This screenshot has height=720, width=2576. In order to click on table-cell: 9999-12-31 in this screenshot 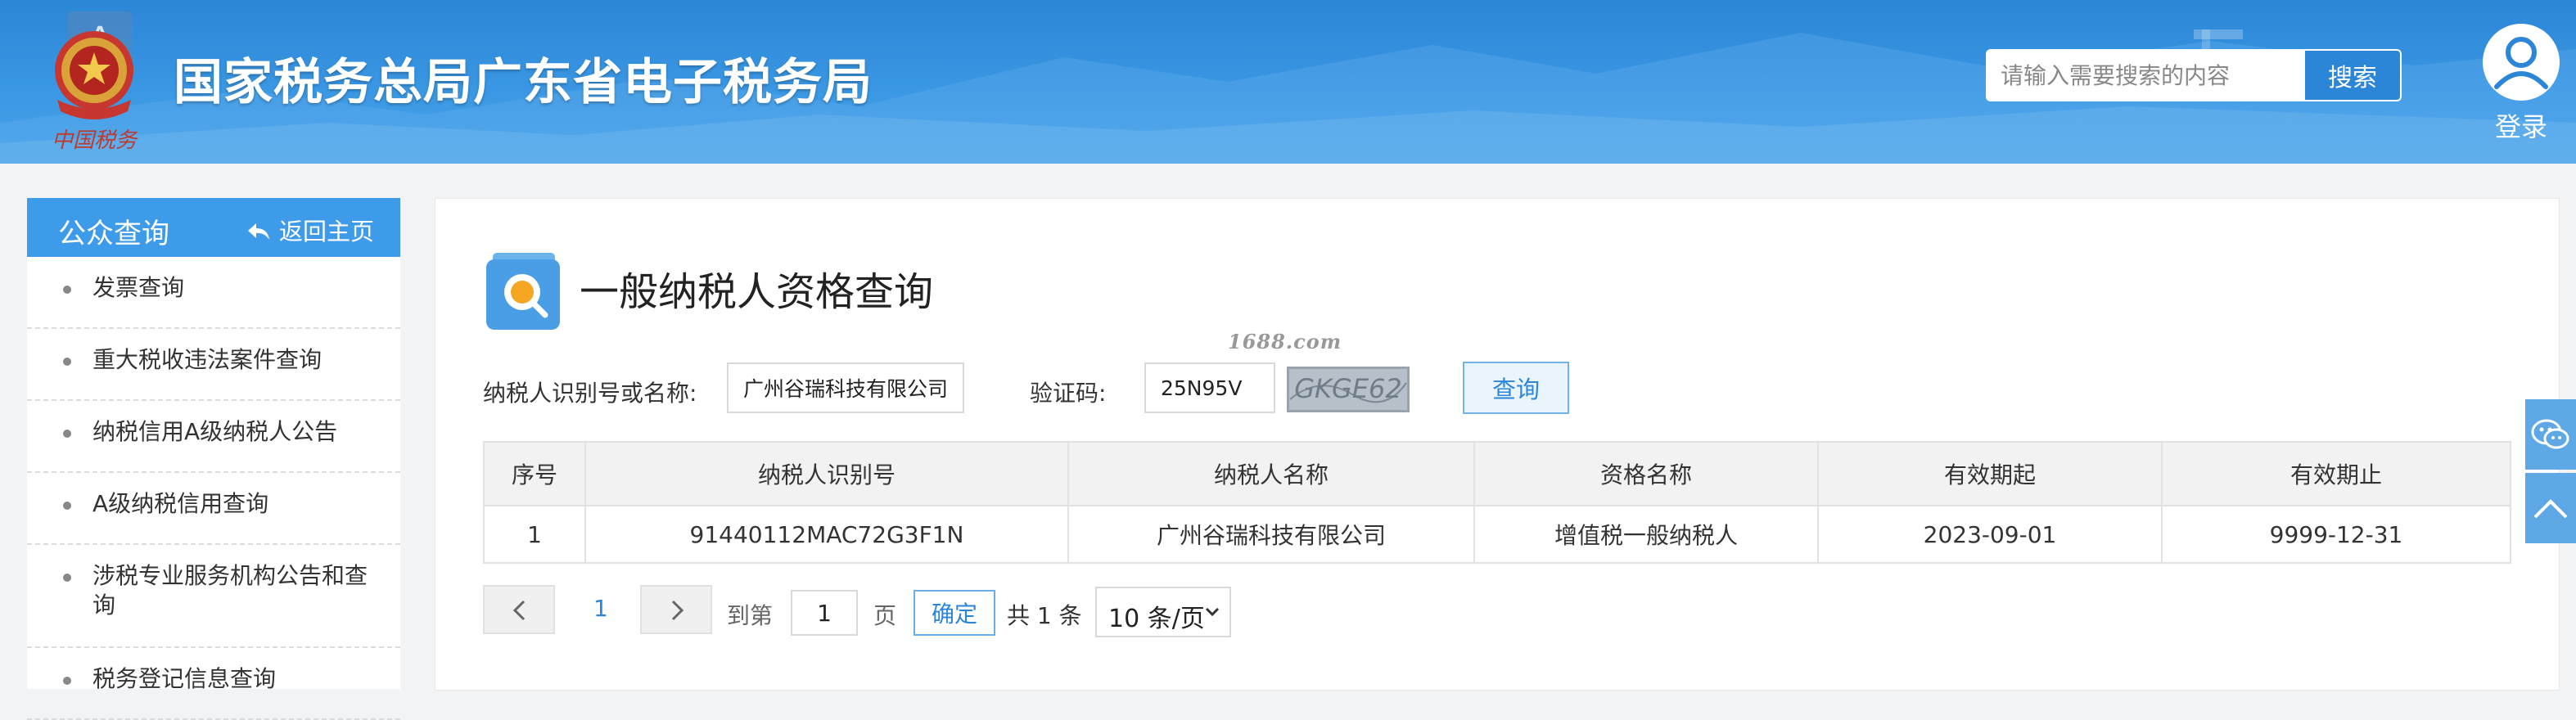, I will do `click(2336, 535)`.